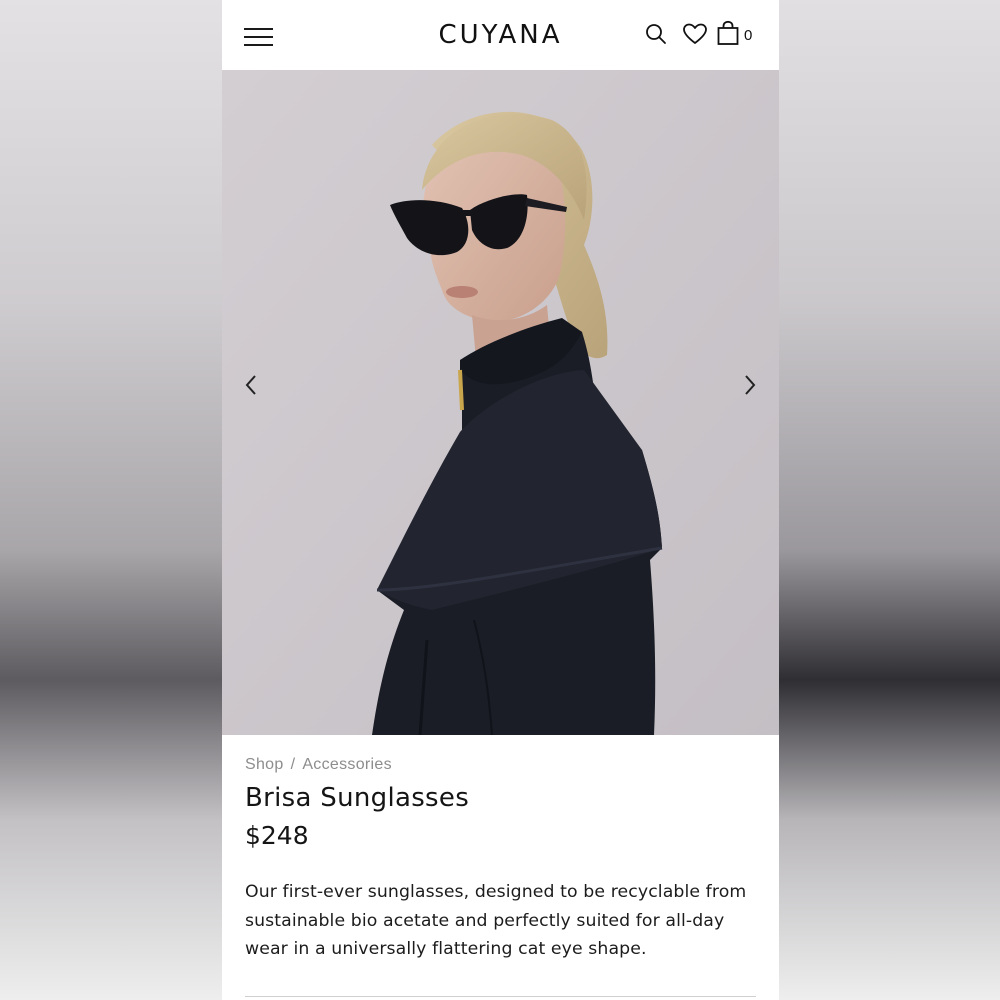 Image resolution: width=1000 pixels, height=1000 pixels. What do you see at coordinates (500, 996) in the screenshot?
I see `divider` at bounding box center [500, 996].